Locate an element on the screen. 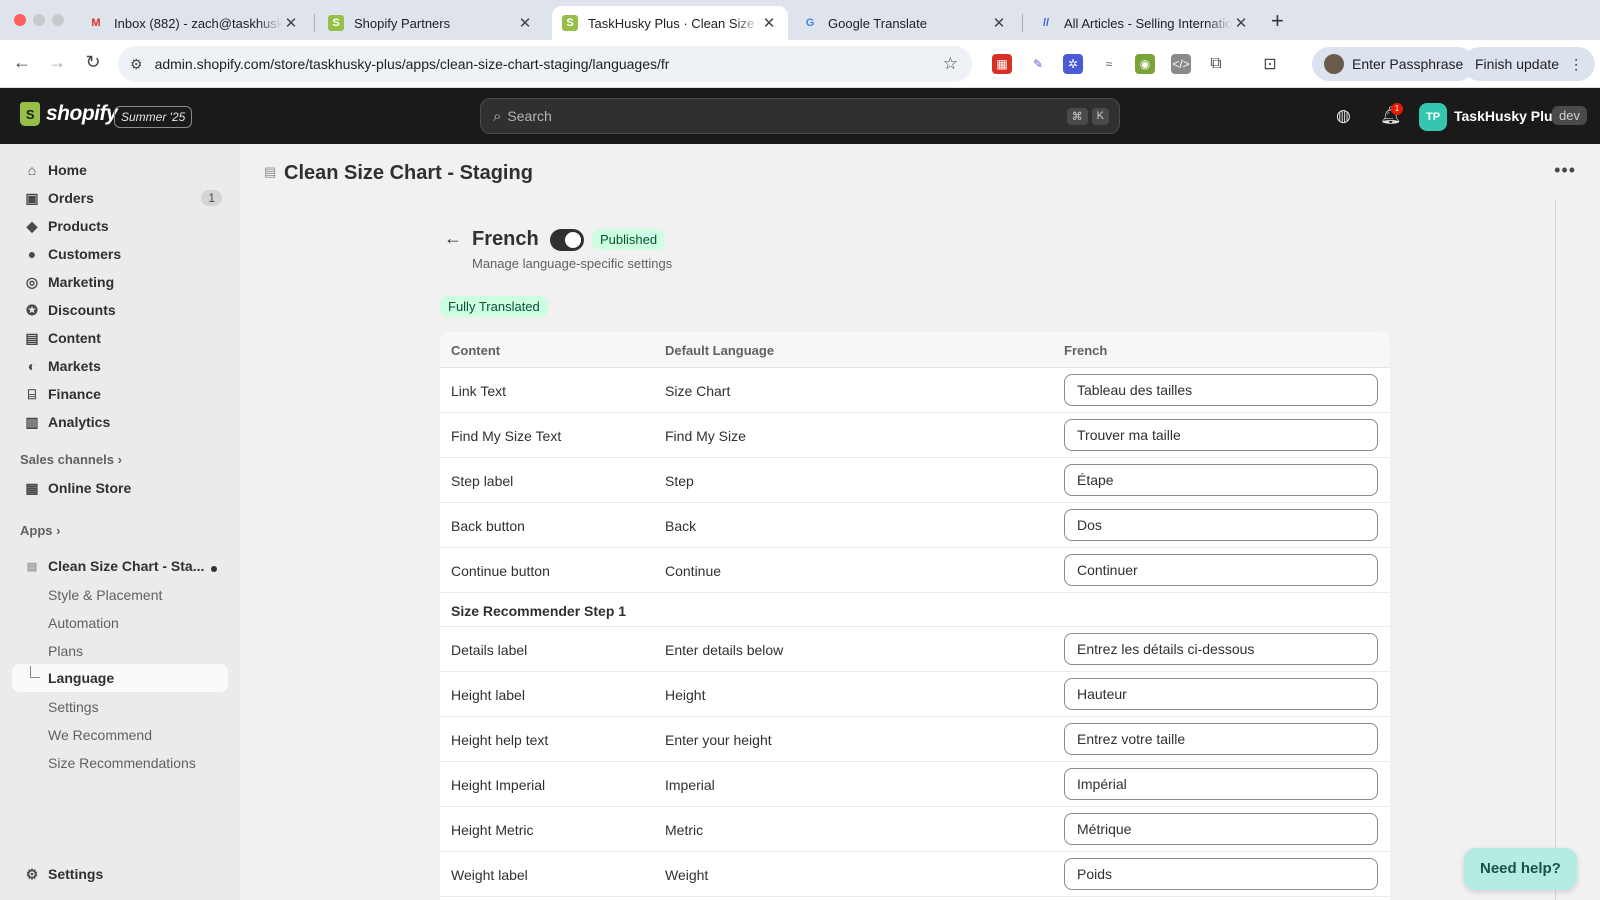 The image size is (1600, 900). tab-search-icon: ⊡ is located at coordinates (1270, 64).